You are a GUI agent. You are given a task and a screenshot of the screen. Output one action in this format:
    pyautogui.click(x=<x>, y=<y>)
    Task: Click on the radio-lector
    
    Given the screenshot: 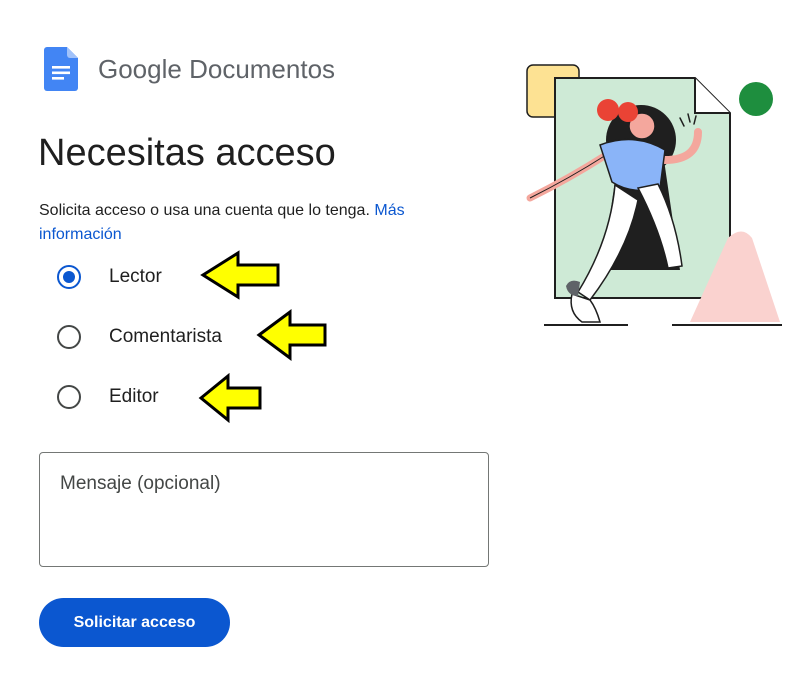 What is the action you would take?
    pyautogui.click(x=69, y=277)
    